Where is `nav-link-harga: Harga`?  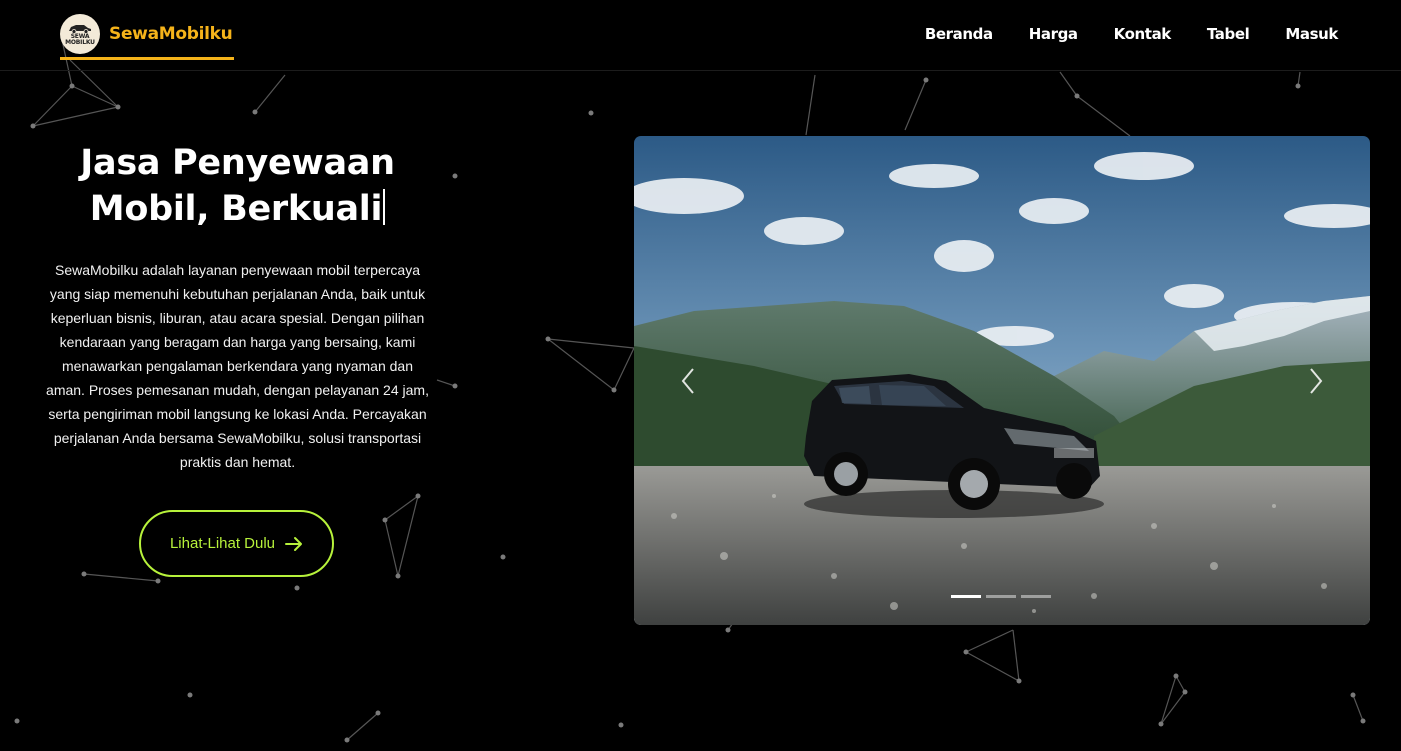
nav-link-harga: Harga is located at coordinates (1053, 34).